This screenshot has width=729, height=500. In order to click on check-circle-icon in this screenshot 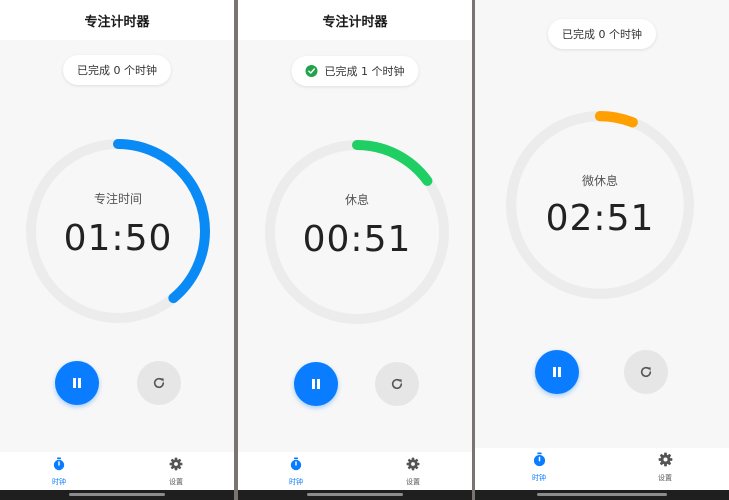, I will do `click(311, 71)`.